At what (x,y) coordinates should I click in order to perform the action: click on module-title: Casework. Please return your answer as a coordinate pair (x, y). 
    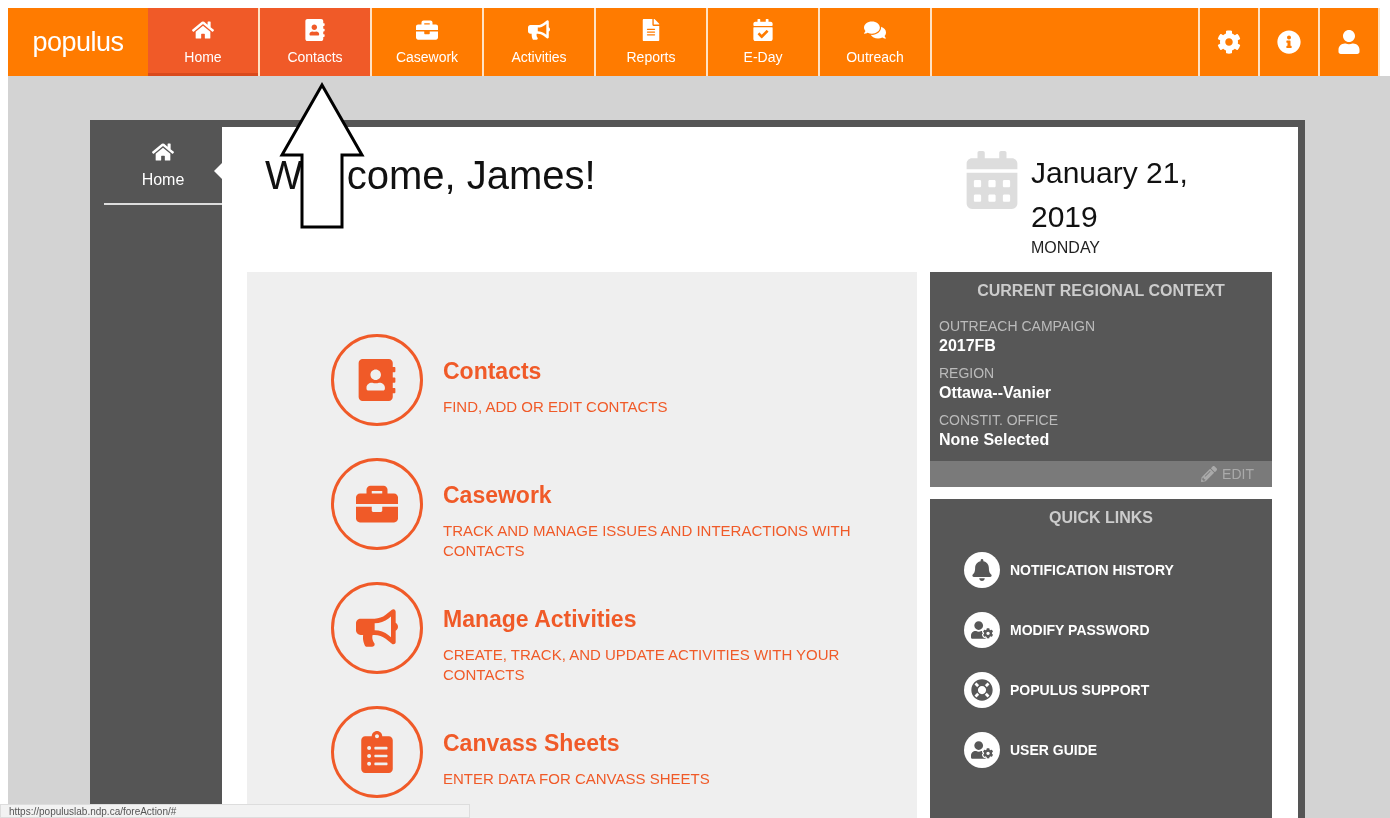
    Looking at the image, I should click on (668, 495).